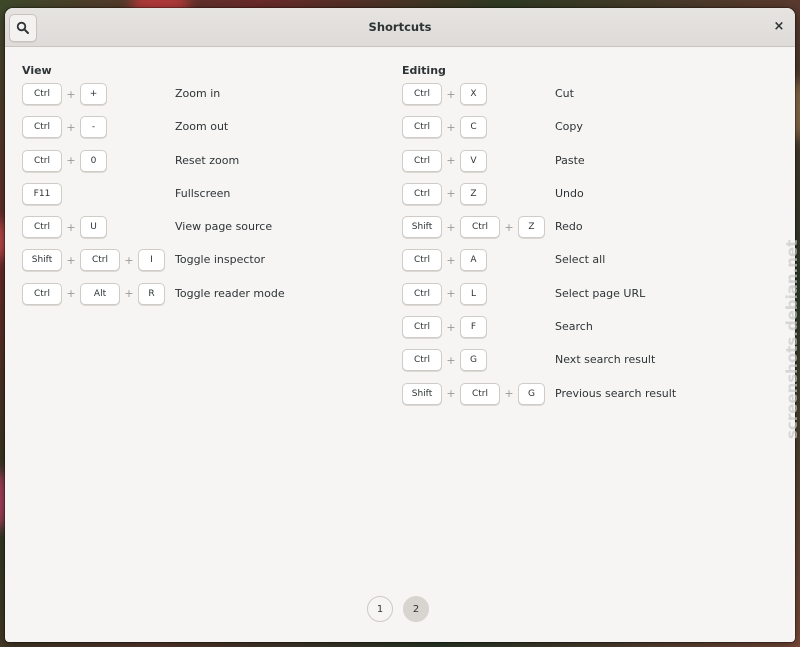 The height and width of the screenshot is (647, 800). What do you see at coordinates (523, 298) in the screenshot?
I see `shortcut-row: Ctrl + L Select page URL` at bounding box center [523, 298].